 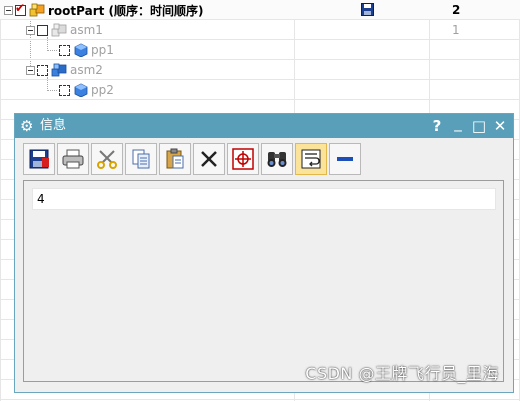 I want to click on tree-node: rootPart (顺序：时间顺序), so click(x=104, y=10).